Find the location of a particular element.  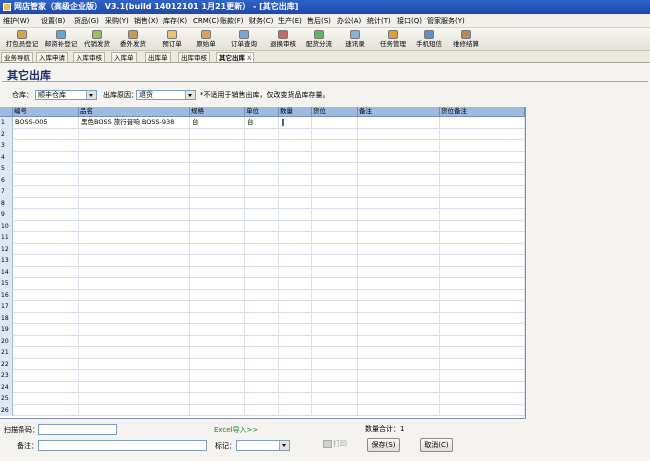

table-row: 16 is located at coordinates (262, 295).